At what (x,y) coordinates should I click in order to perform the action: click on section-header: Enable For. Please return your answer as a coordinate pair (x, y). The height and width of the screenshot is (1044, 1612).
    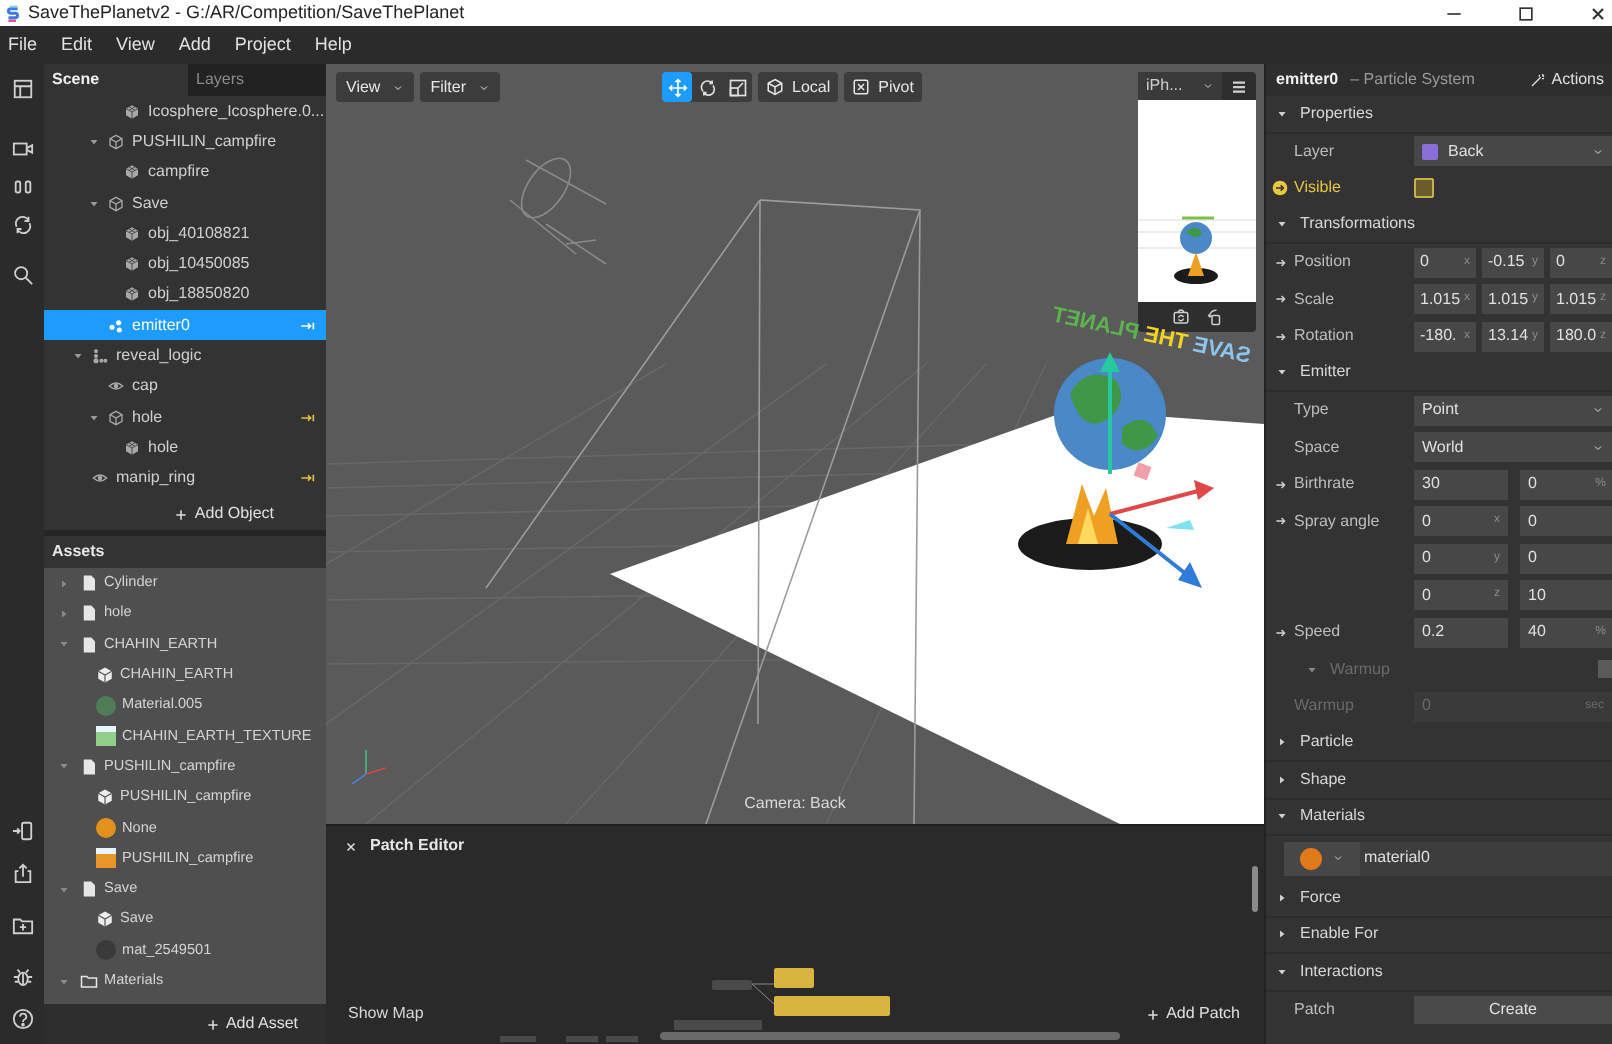
    Looking at the image, I should click on (1339, 934).